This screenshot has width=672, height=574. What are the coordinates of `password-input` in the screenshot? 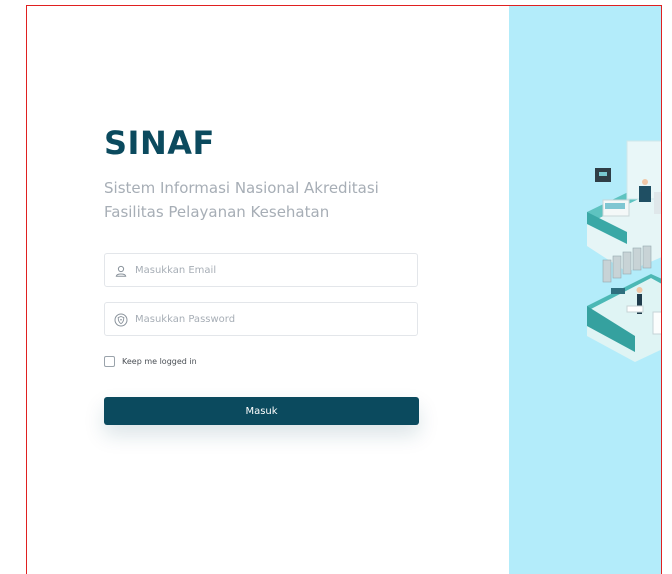 It's located at (270, 319).